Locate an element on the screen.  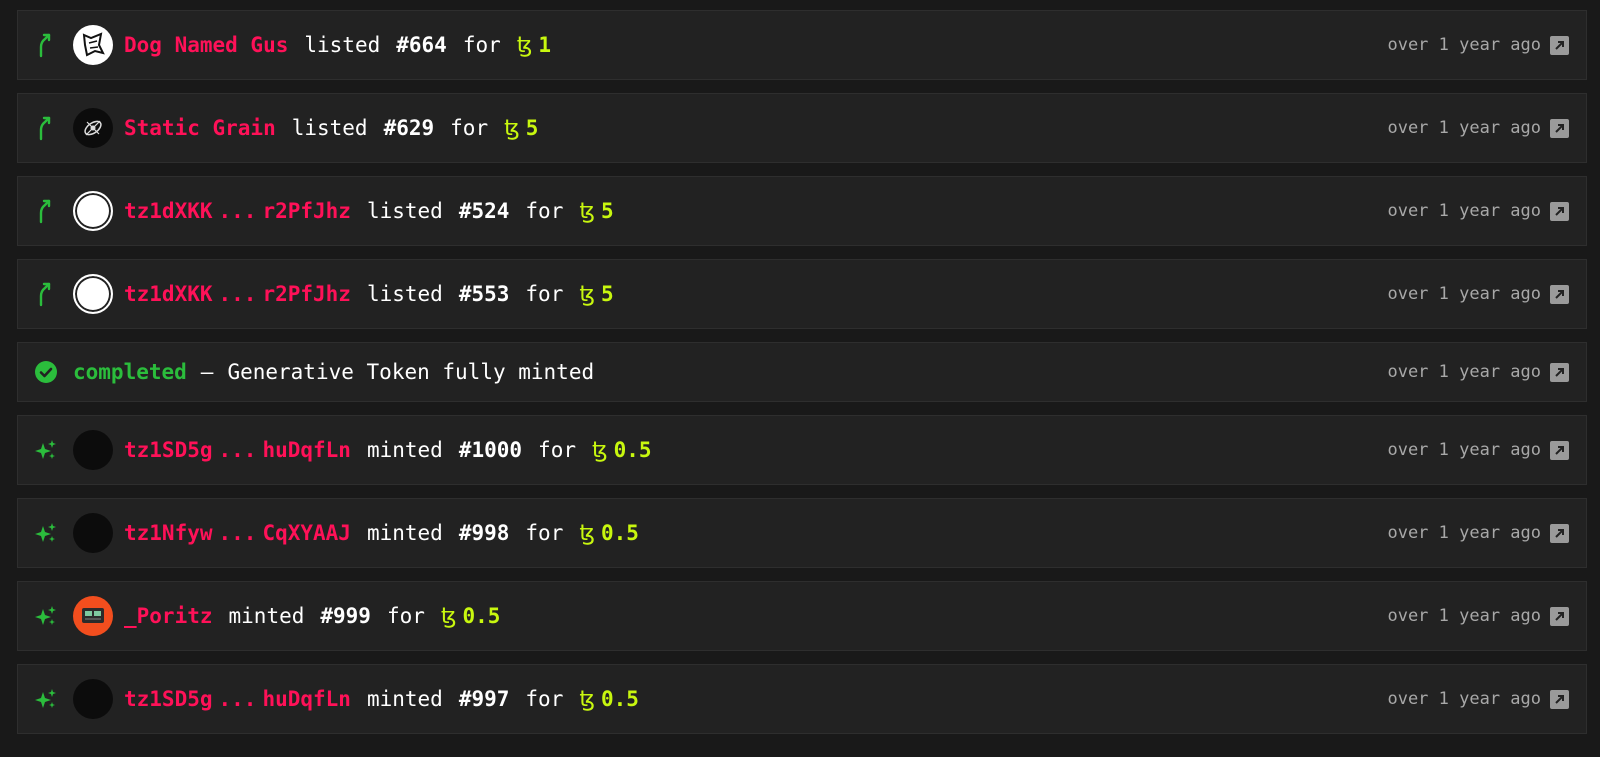
user-link: Static Grain is located at coordinates (200, 128).